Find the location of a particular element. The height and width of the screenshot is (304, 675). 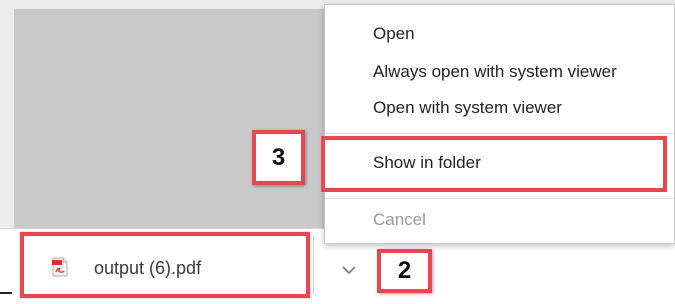

page-left-strip is located at coordinates (7, 114).